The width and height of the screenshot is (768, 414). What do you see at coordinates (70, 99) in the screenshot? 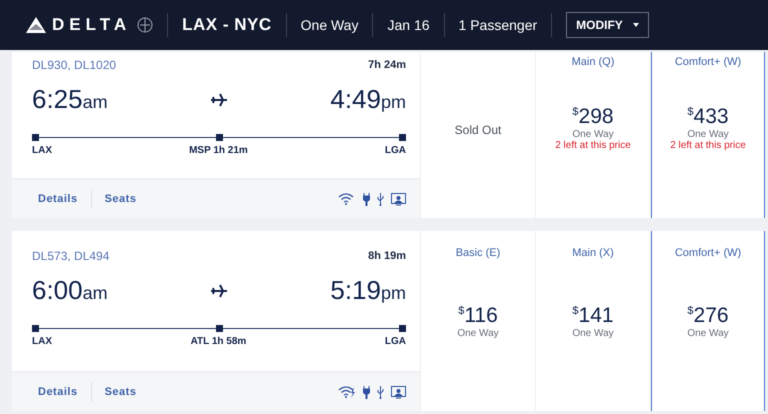
I see `departure-time: 6:25am` at bounding box center [70, 99].